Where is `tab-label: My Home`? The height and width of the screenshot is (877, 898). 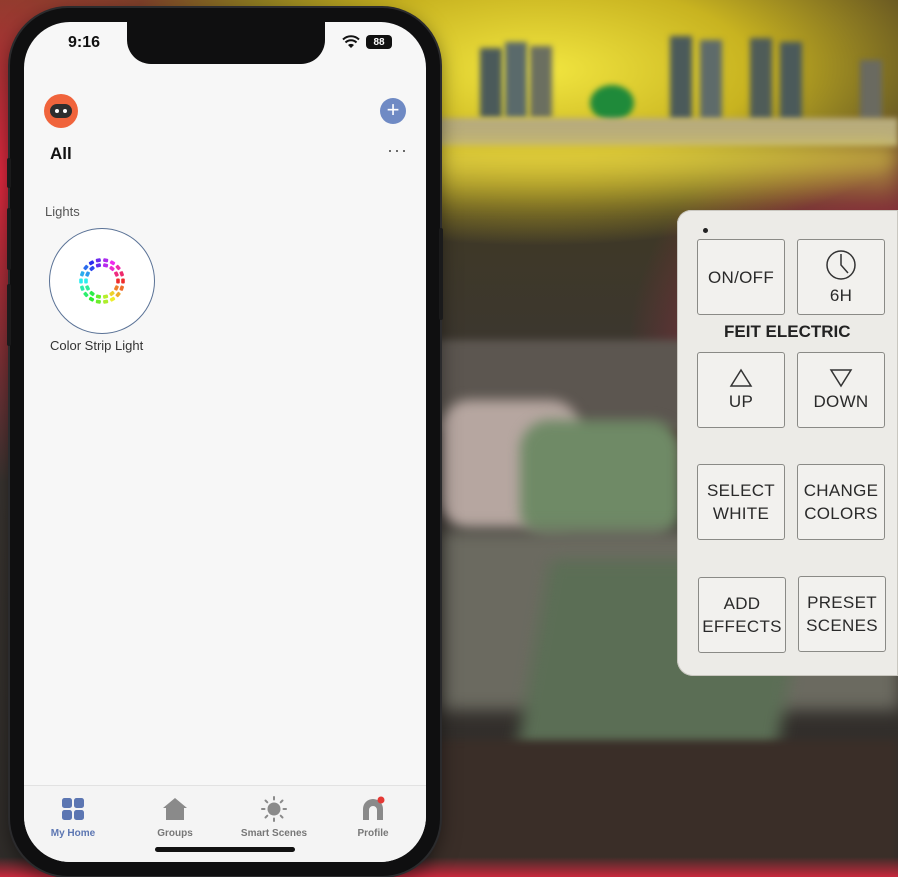
tab-label: My Home is located at coordinates (73, 833).